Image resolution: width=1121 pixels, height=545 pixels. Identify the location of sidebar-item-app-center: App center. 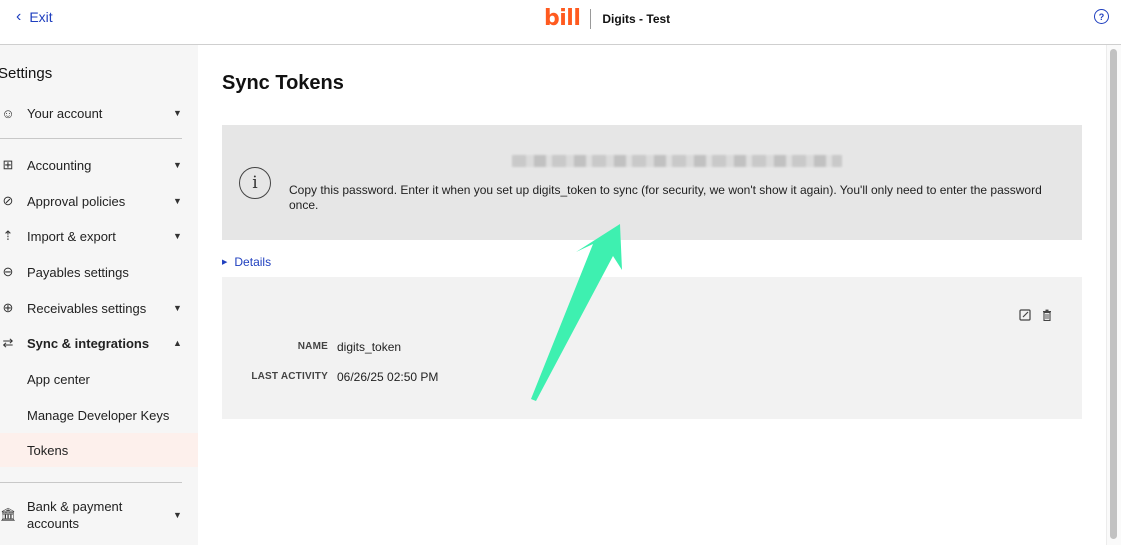
(99, 379).